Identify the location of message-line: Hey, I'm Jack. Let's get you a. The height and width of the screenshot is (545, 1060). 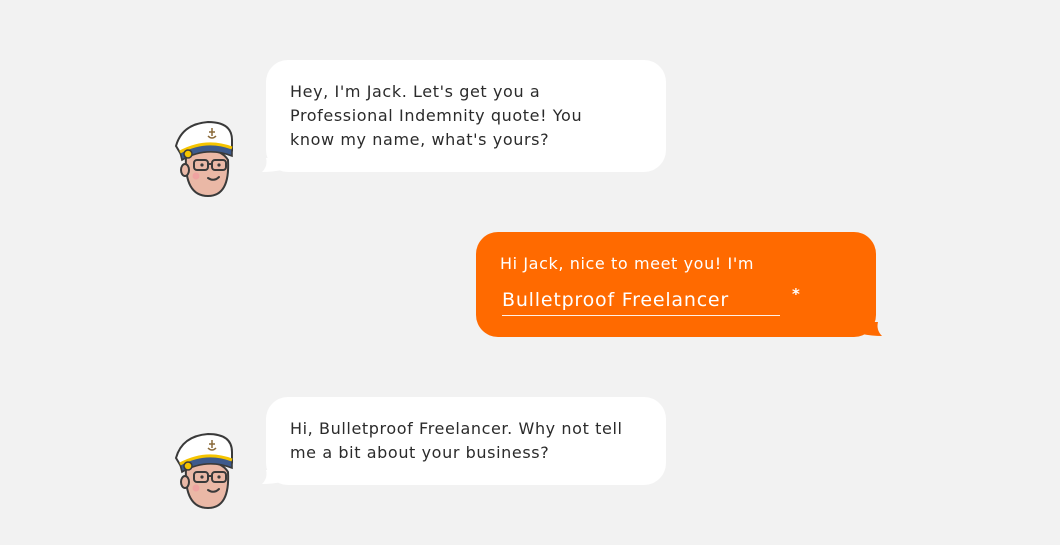
(415, 91).